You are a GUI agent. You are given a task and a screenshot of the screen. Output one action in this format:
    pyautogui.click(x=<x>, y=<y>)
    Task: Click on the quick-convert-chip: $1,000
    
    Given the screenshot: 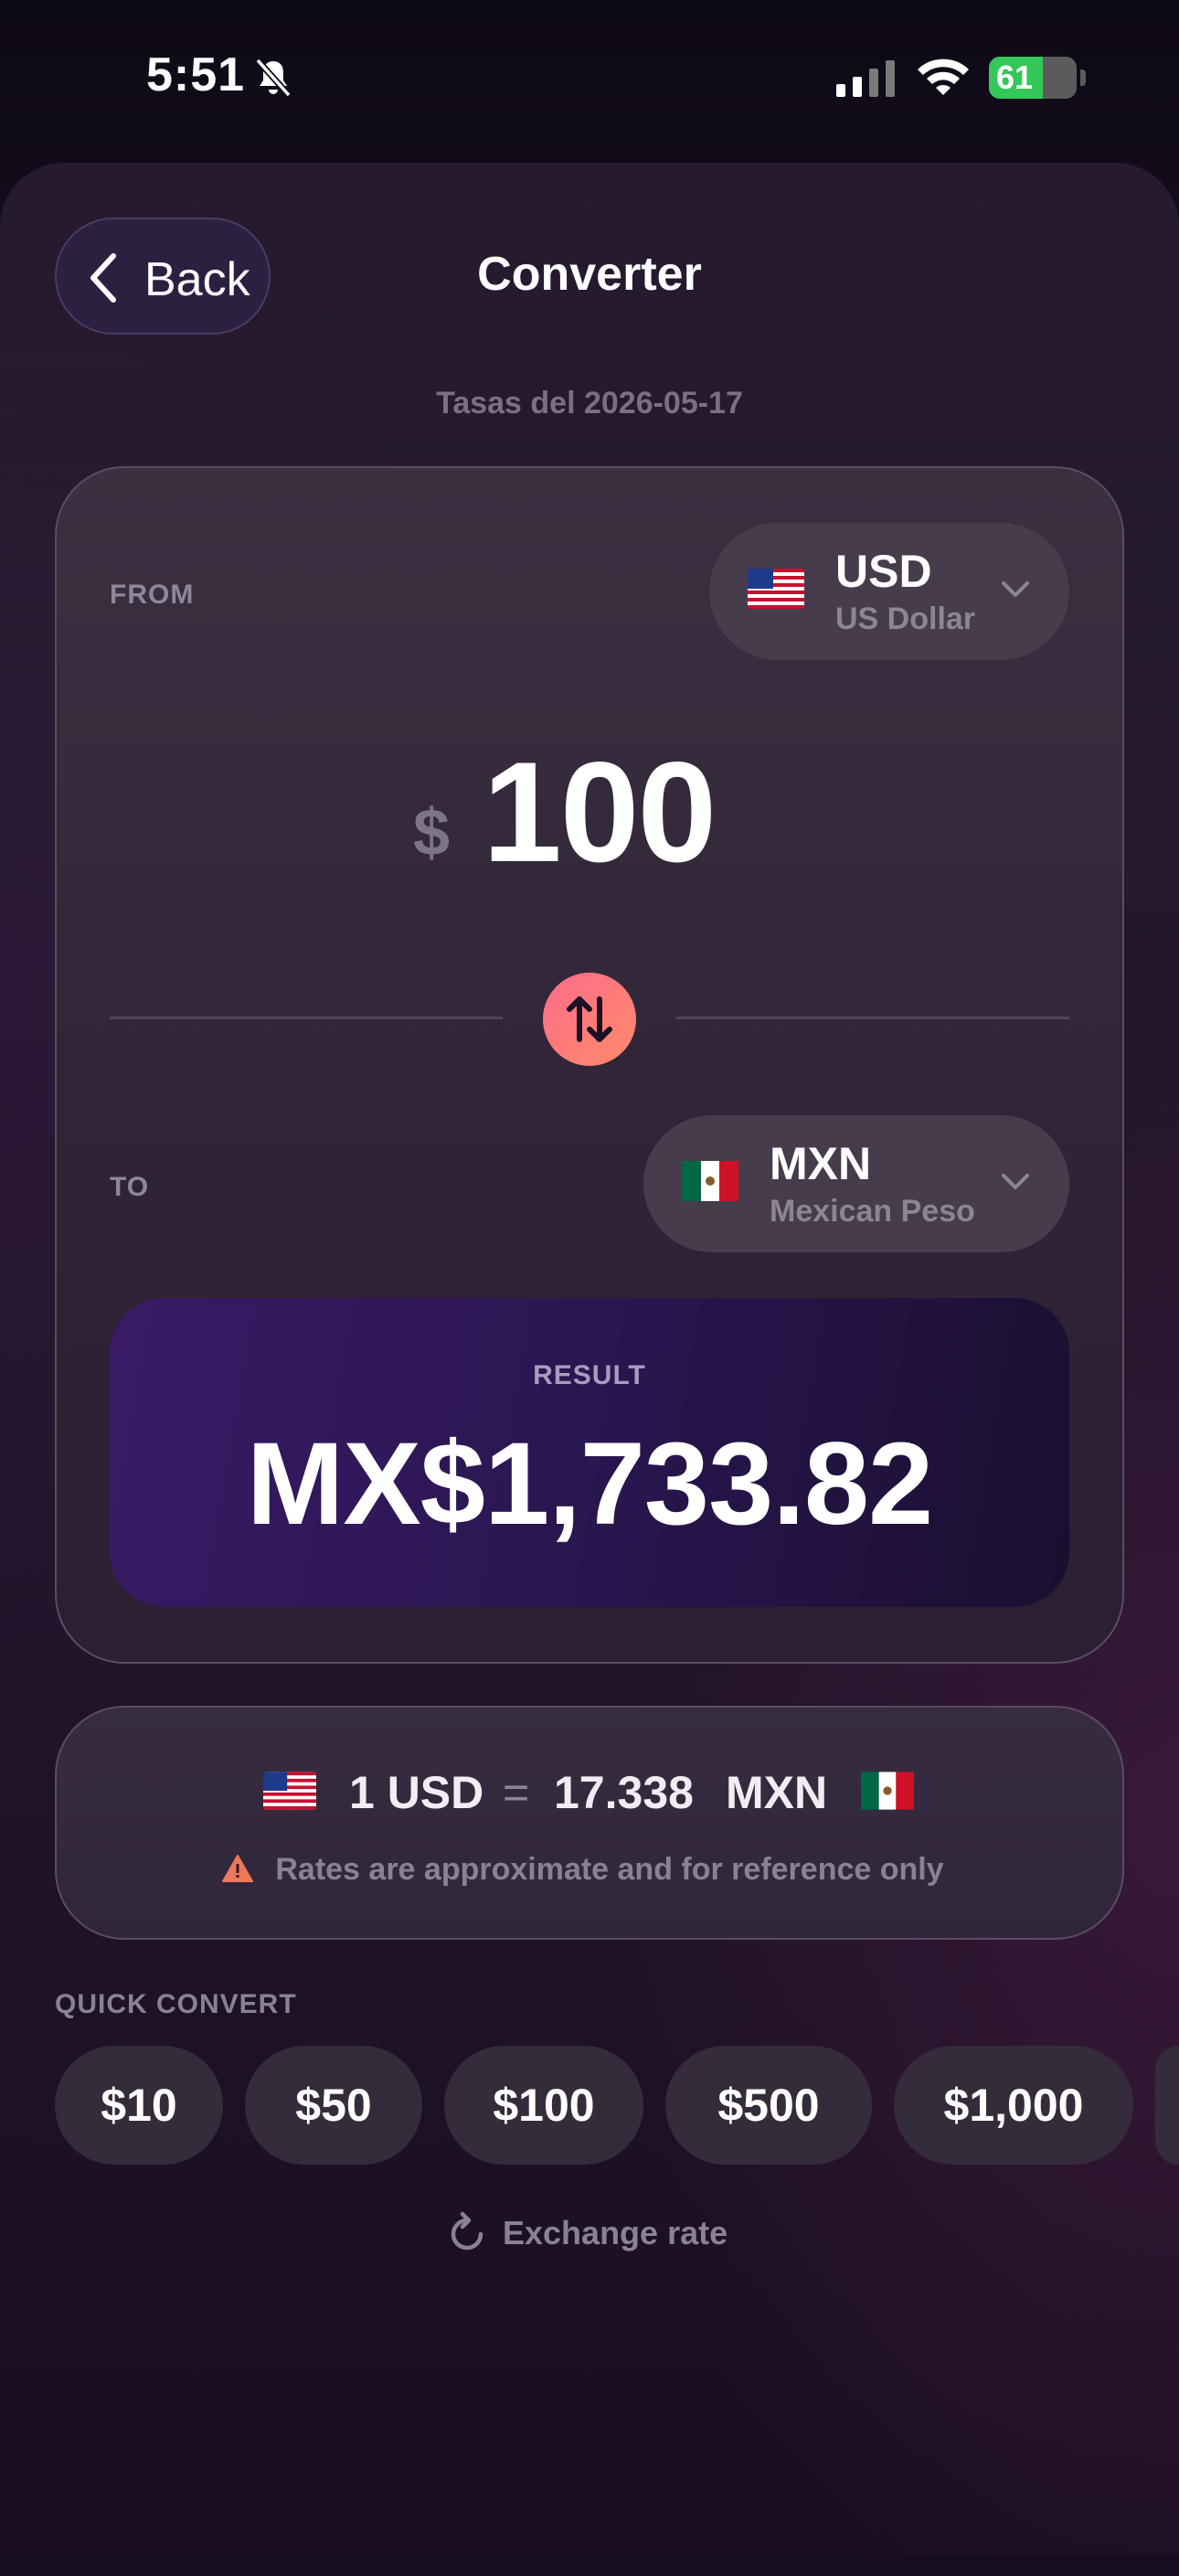 What is the action you would take?
    pyautogui.click(x=1013, y=2105)
    